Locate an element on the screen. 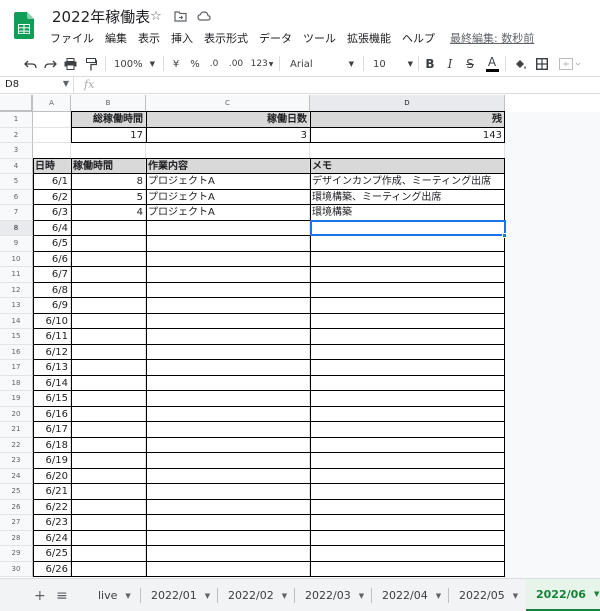 Image resolution: width=600 pixels, height=611 pixels. fill-color-icon is located at coordinates (520, 64).